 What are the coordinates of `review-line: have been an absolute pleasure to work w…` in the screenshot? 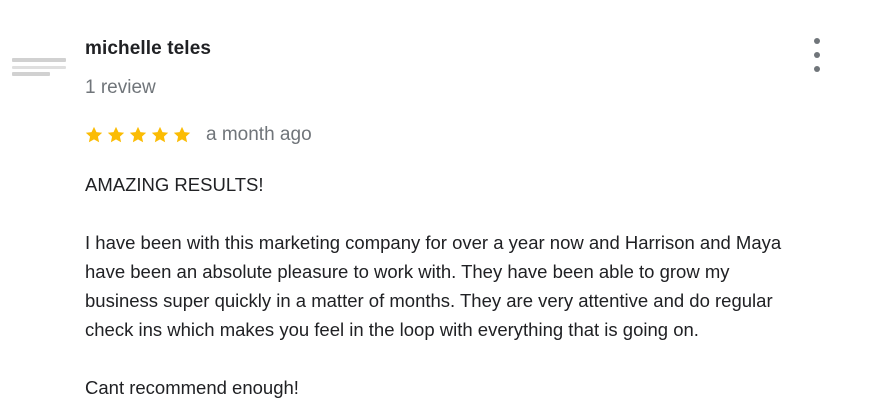 It's located at (407, 271).